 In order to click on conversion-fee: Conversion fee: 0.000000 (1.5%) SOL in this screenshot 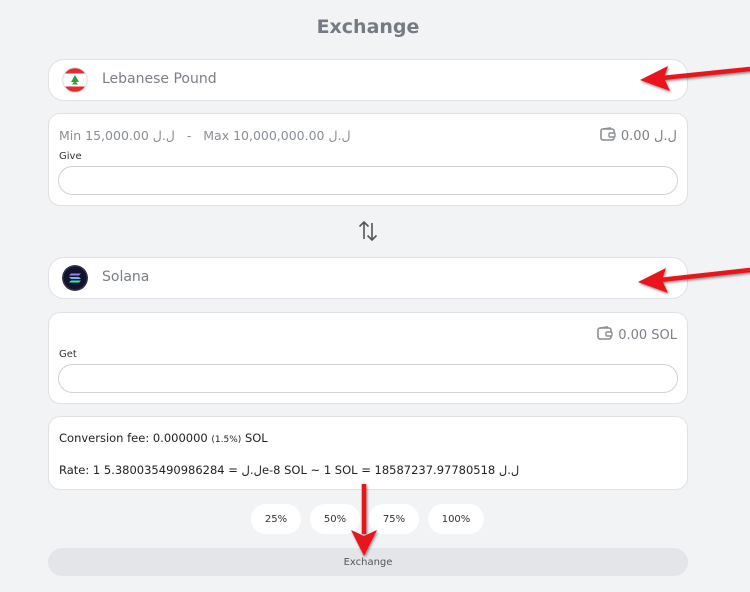, I will do `click(163, 438)`.